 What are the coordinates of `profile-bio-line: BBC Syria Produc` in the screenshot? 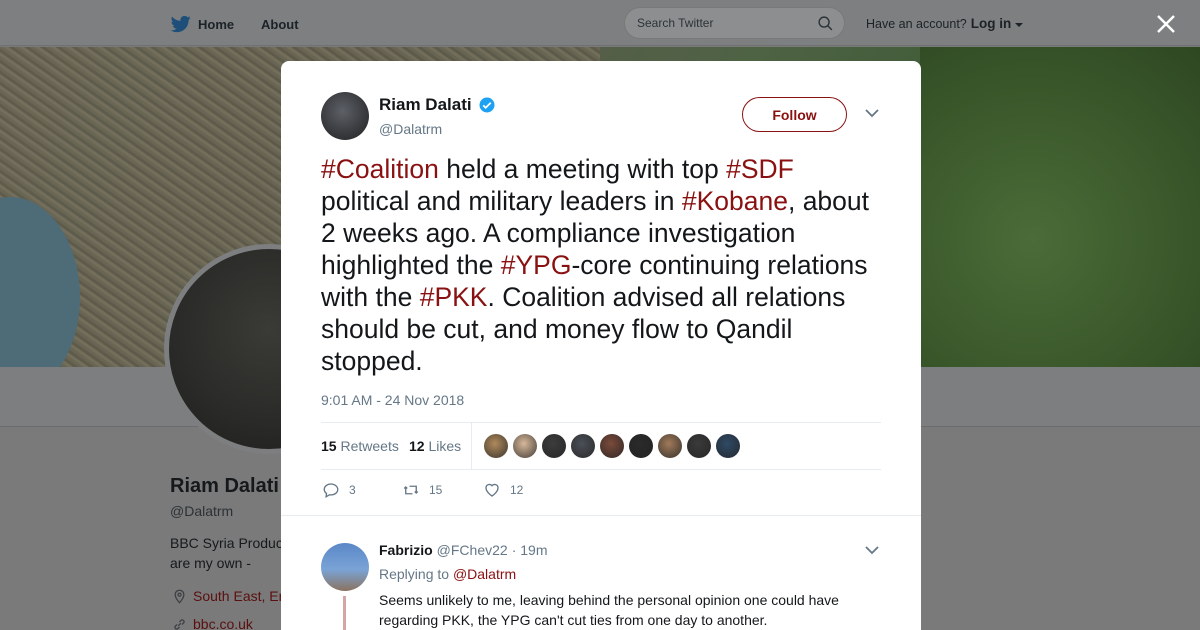 It's located at (226, 543).